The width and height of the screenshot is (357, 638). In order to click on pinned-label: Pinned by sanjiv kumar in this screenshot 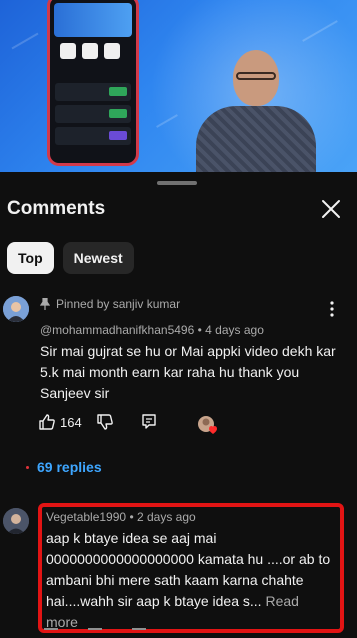, I will do `click(110, 304)`.